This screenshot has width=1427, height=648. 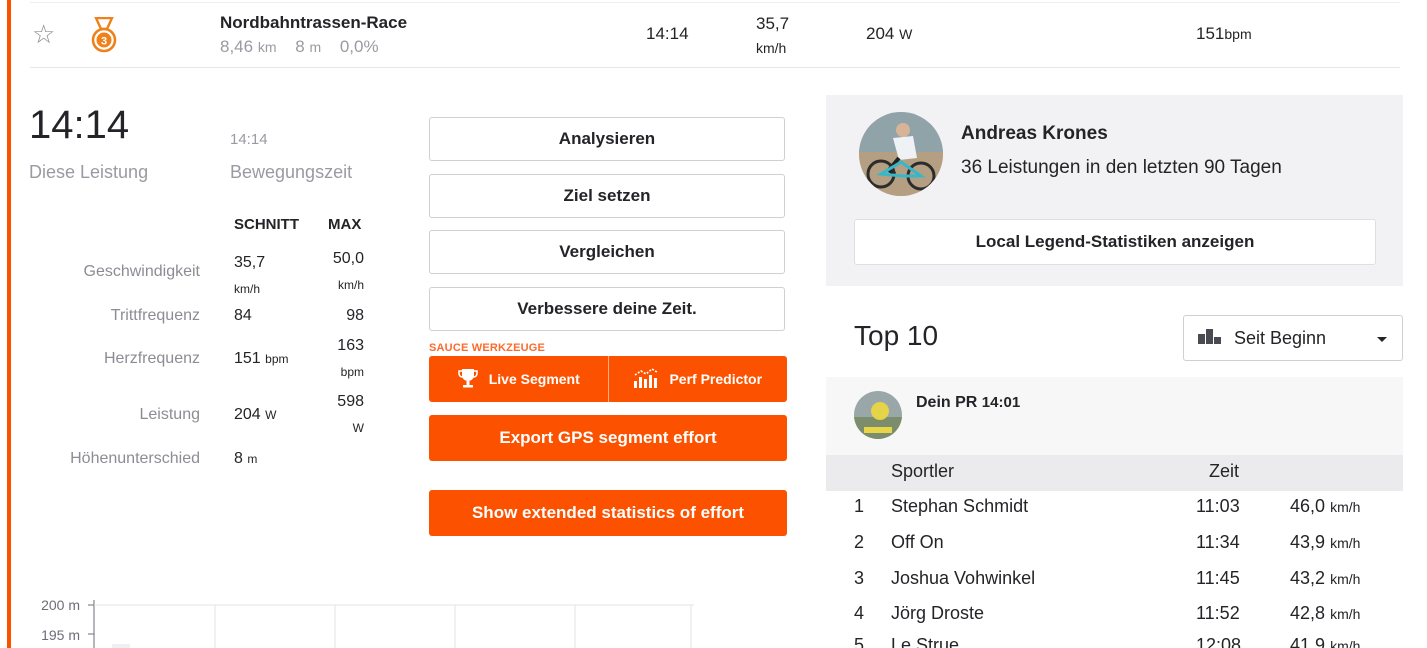 I want to click on star-icon: ☆, so click(x=43, y=34).